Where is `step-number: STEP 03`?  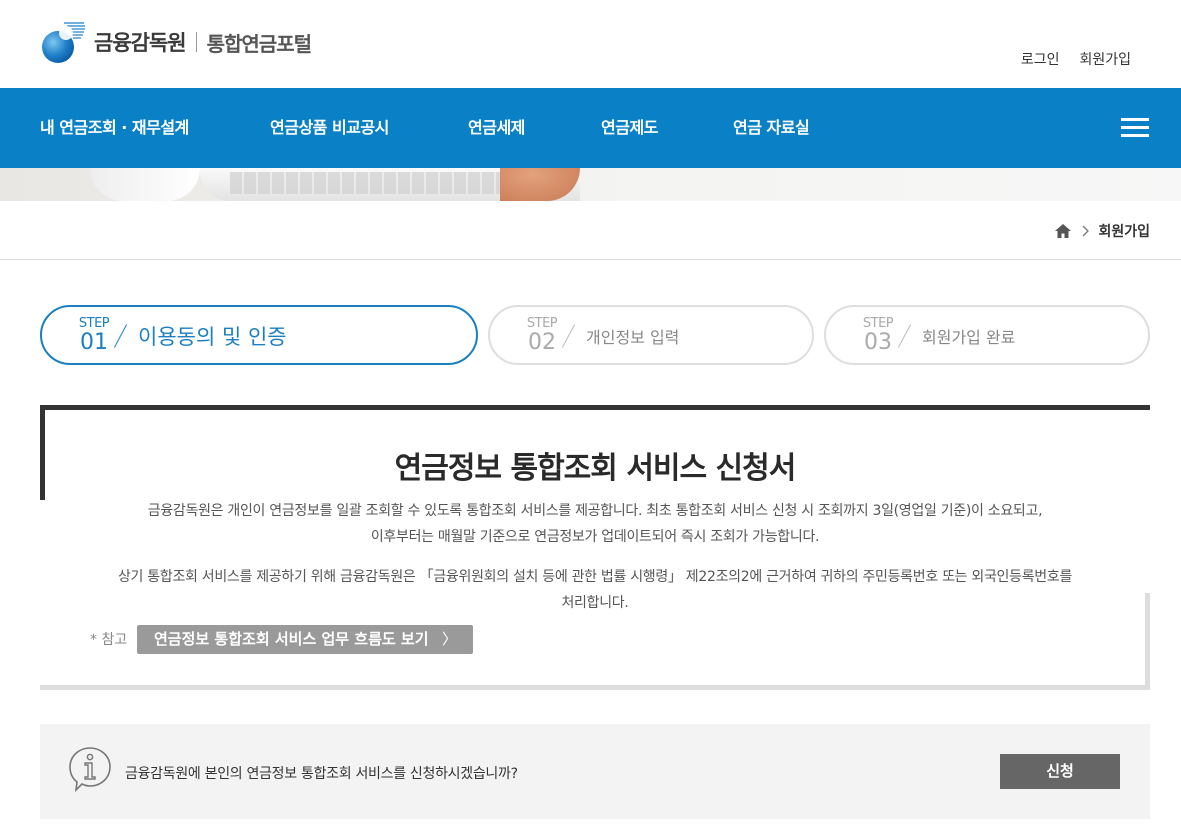 step-number: STEP 03 is located at coordinates (878, 335).